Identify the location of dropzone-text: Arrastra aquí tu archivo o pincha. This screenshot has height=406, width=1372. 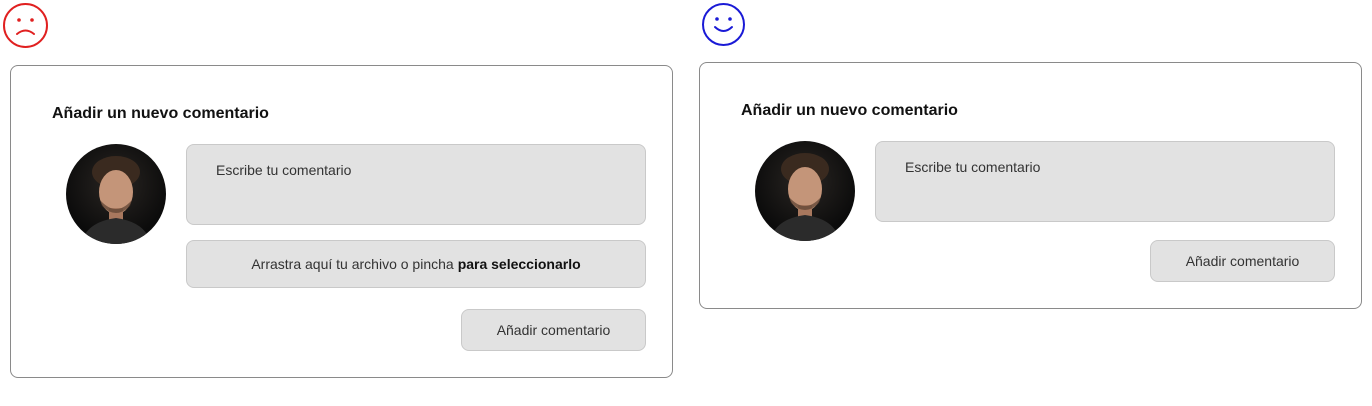
(352, 264).